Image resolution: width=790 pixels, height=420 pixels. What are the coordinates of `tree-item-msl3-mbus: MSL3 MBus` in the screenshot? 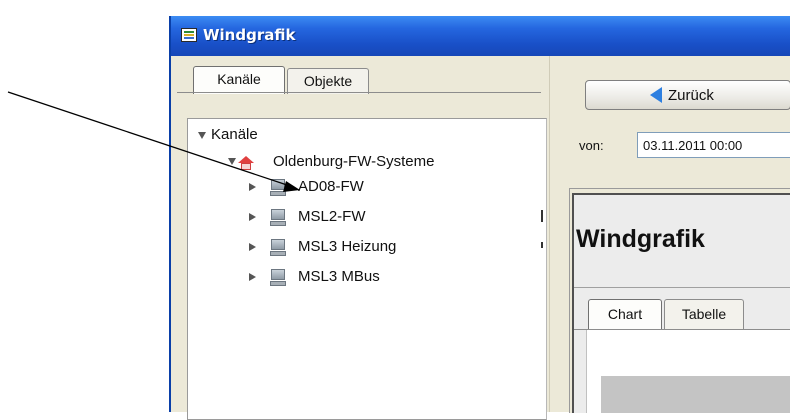 It's located at (339, 276).